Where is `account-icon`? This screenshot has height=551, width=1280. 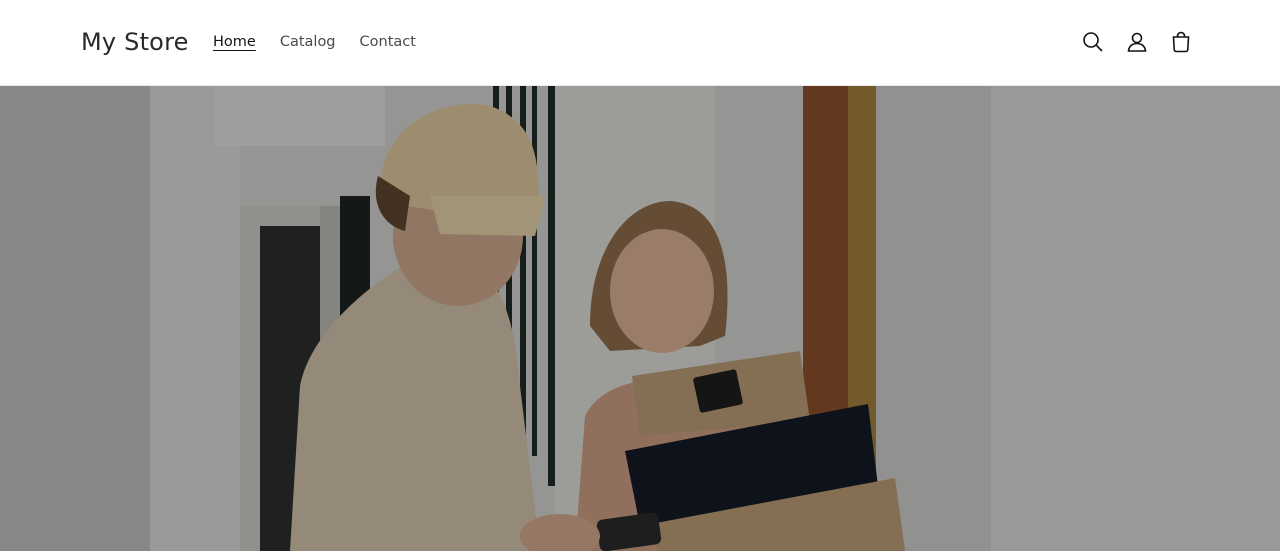
account-icon is located at coordinates (1137, 42).